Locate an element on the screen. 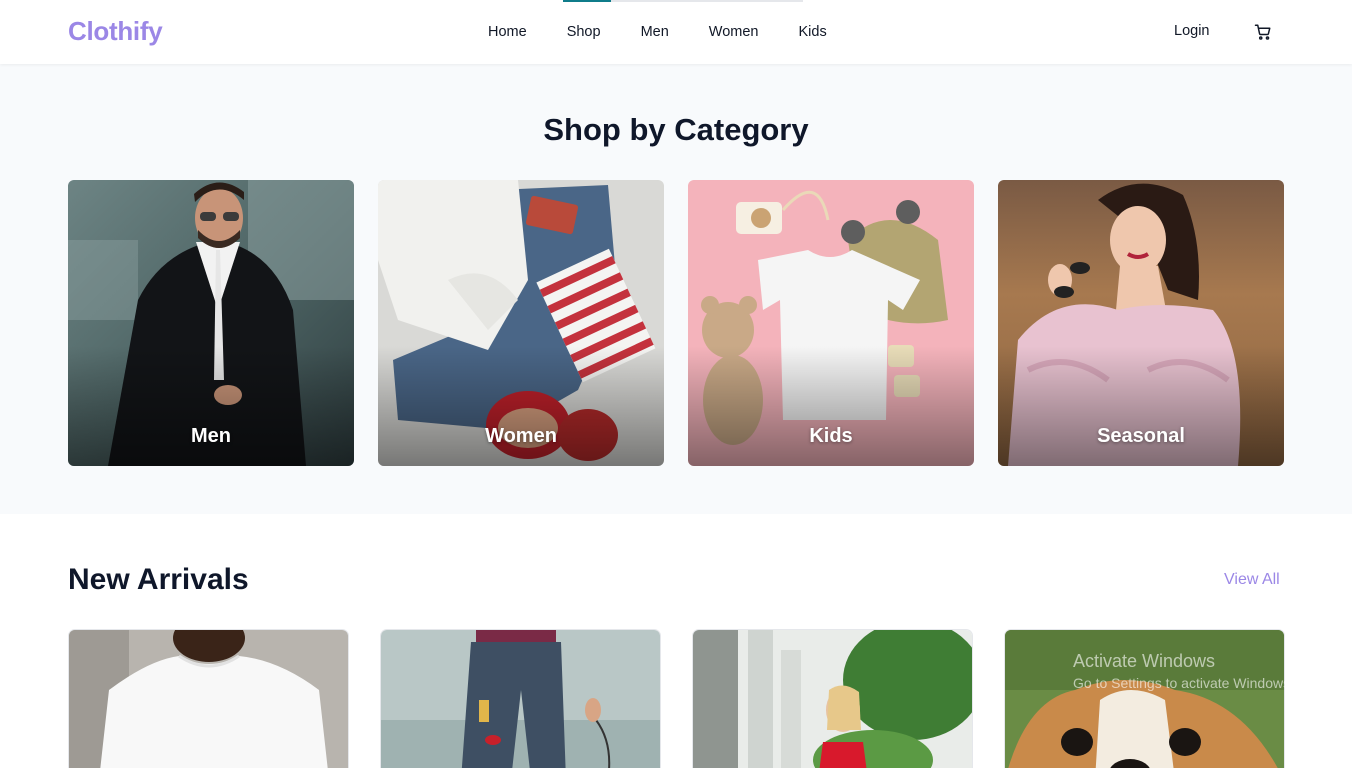 The height and width of the screenshot is (768, 1352). product-image-puppy is located at coordinates (1144, 699).